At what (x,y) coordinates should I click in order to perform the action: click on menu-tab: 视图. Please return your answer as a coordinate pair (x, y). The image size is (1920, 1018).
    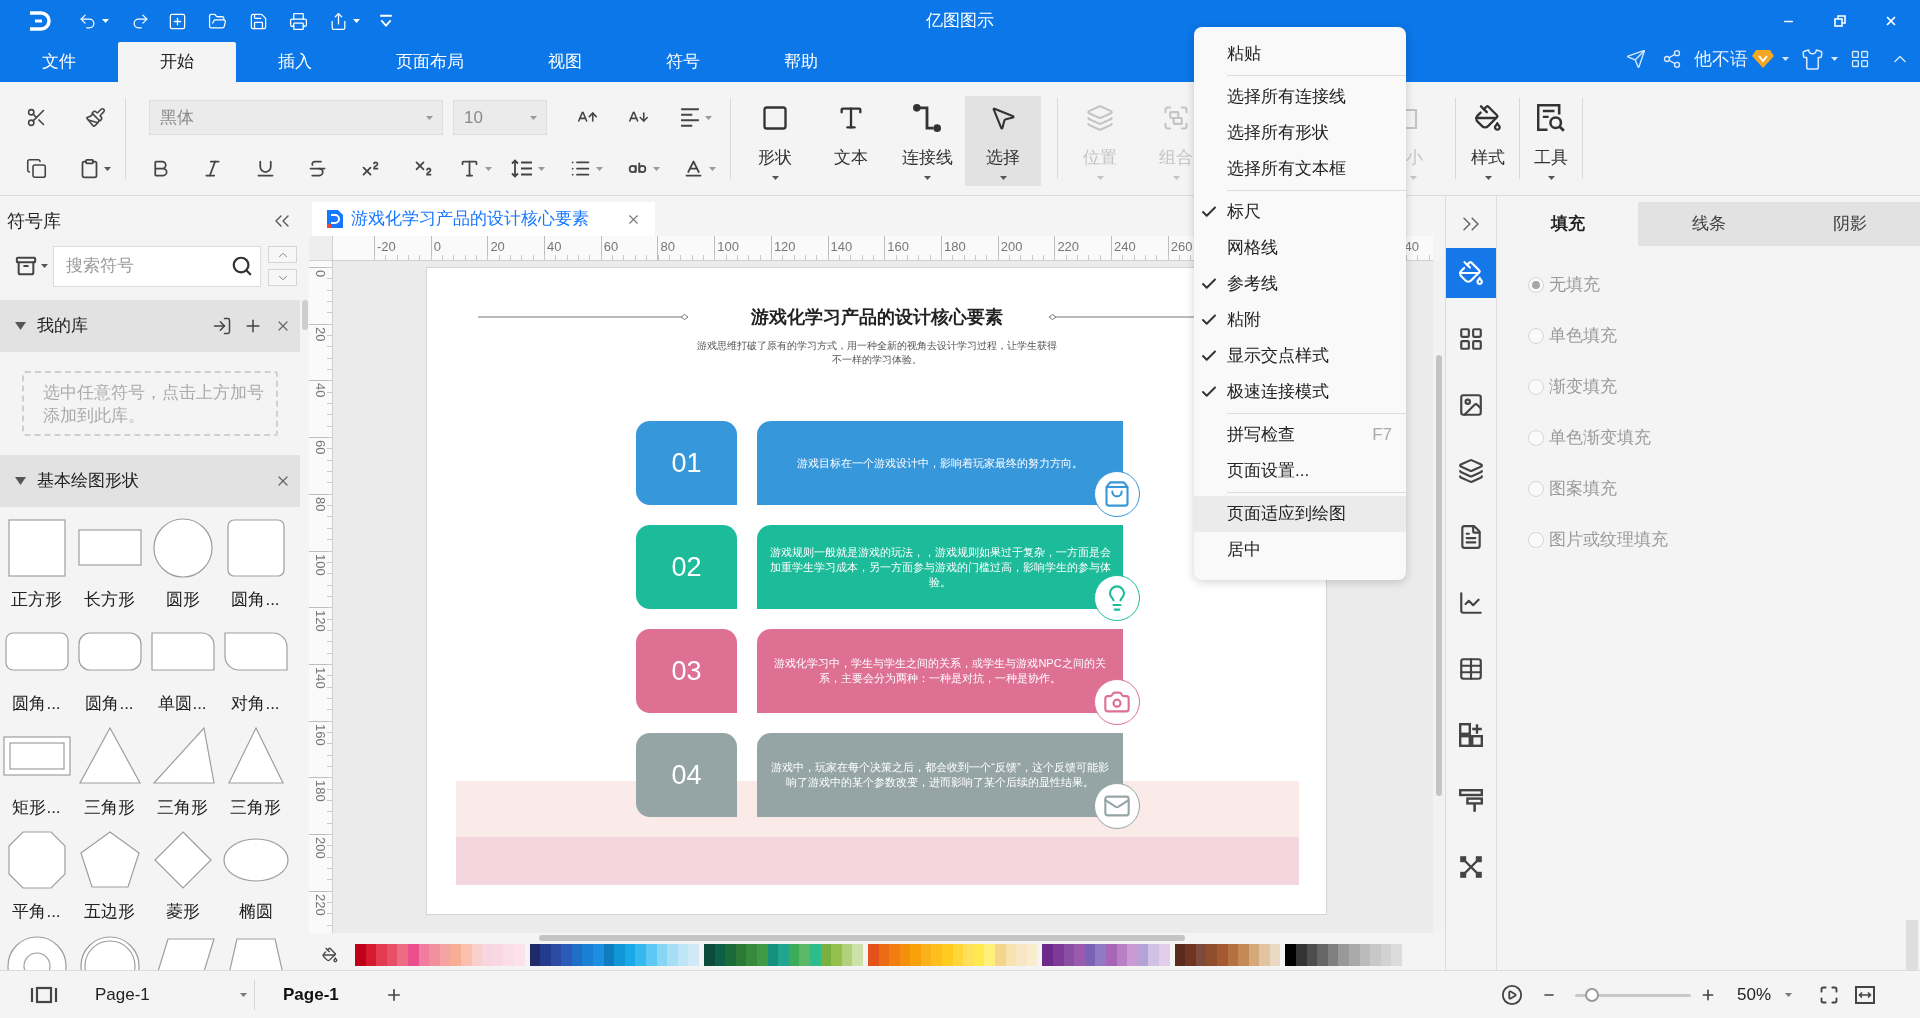
    Looking at the image, I should click on (565, 62).